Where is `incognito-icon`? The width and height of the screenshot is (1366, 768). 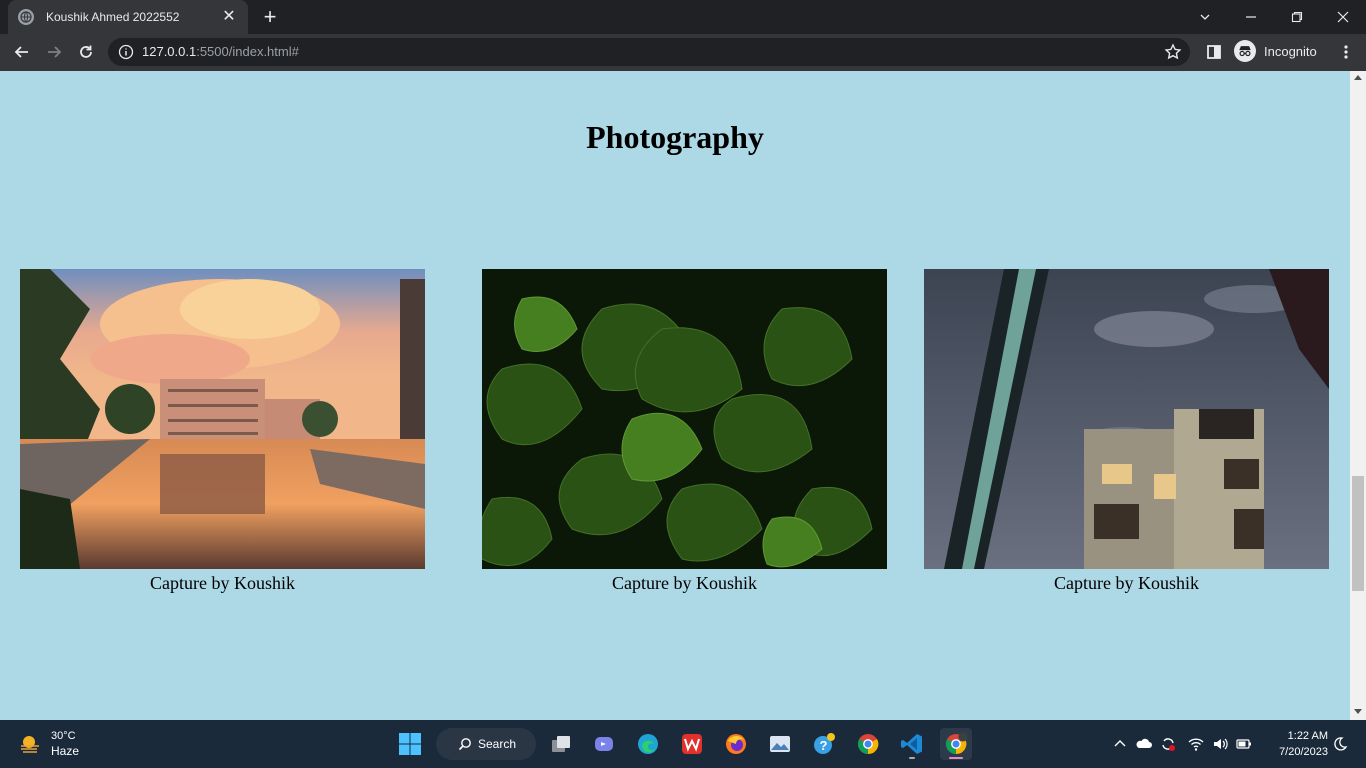 incognito-icon is located at coordinates (1245, 51).